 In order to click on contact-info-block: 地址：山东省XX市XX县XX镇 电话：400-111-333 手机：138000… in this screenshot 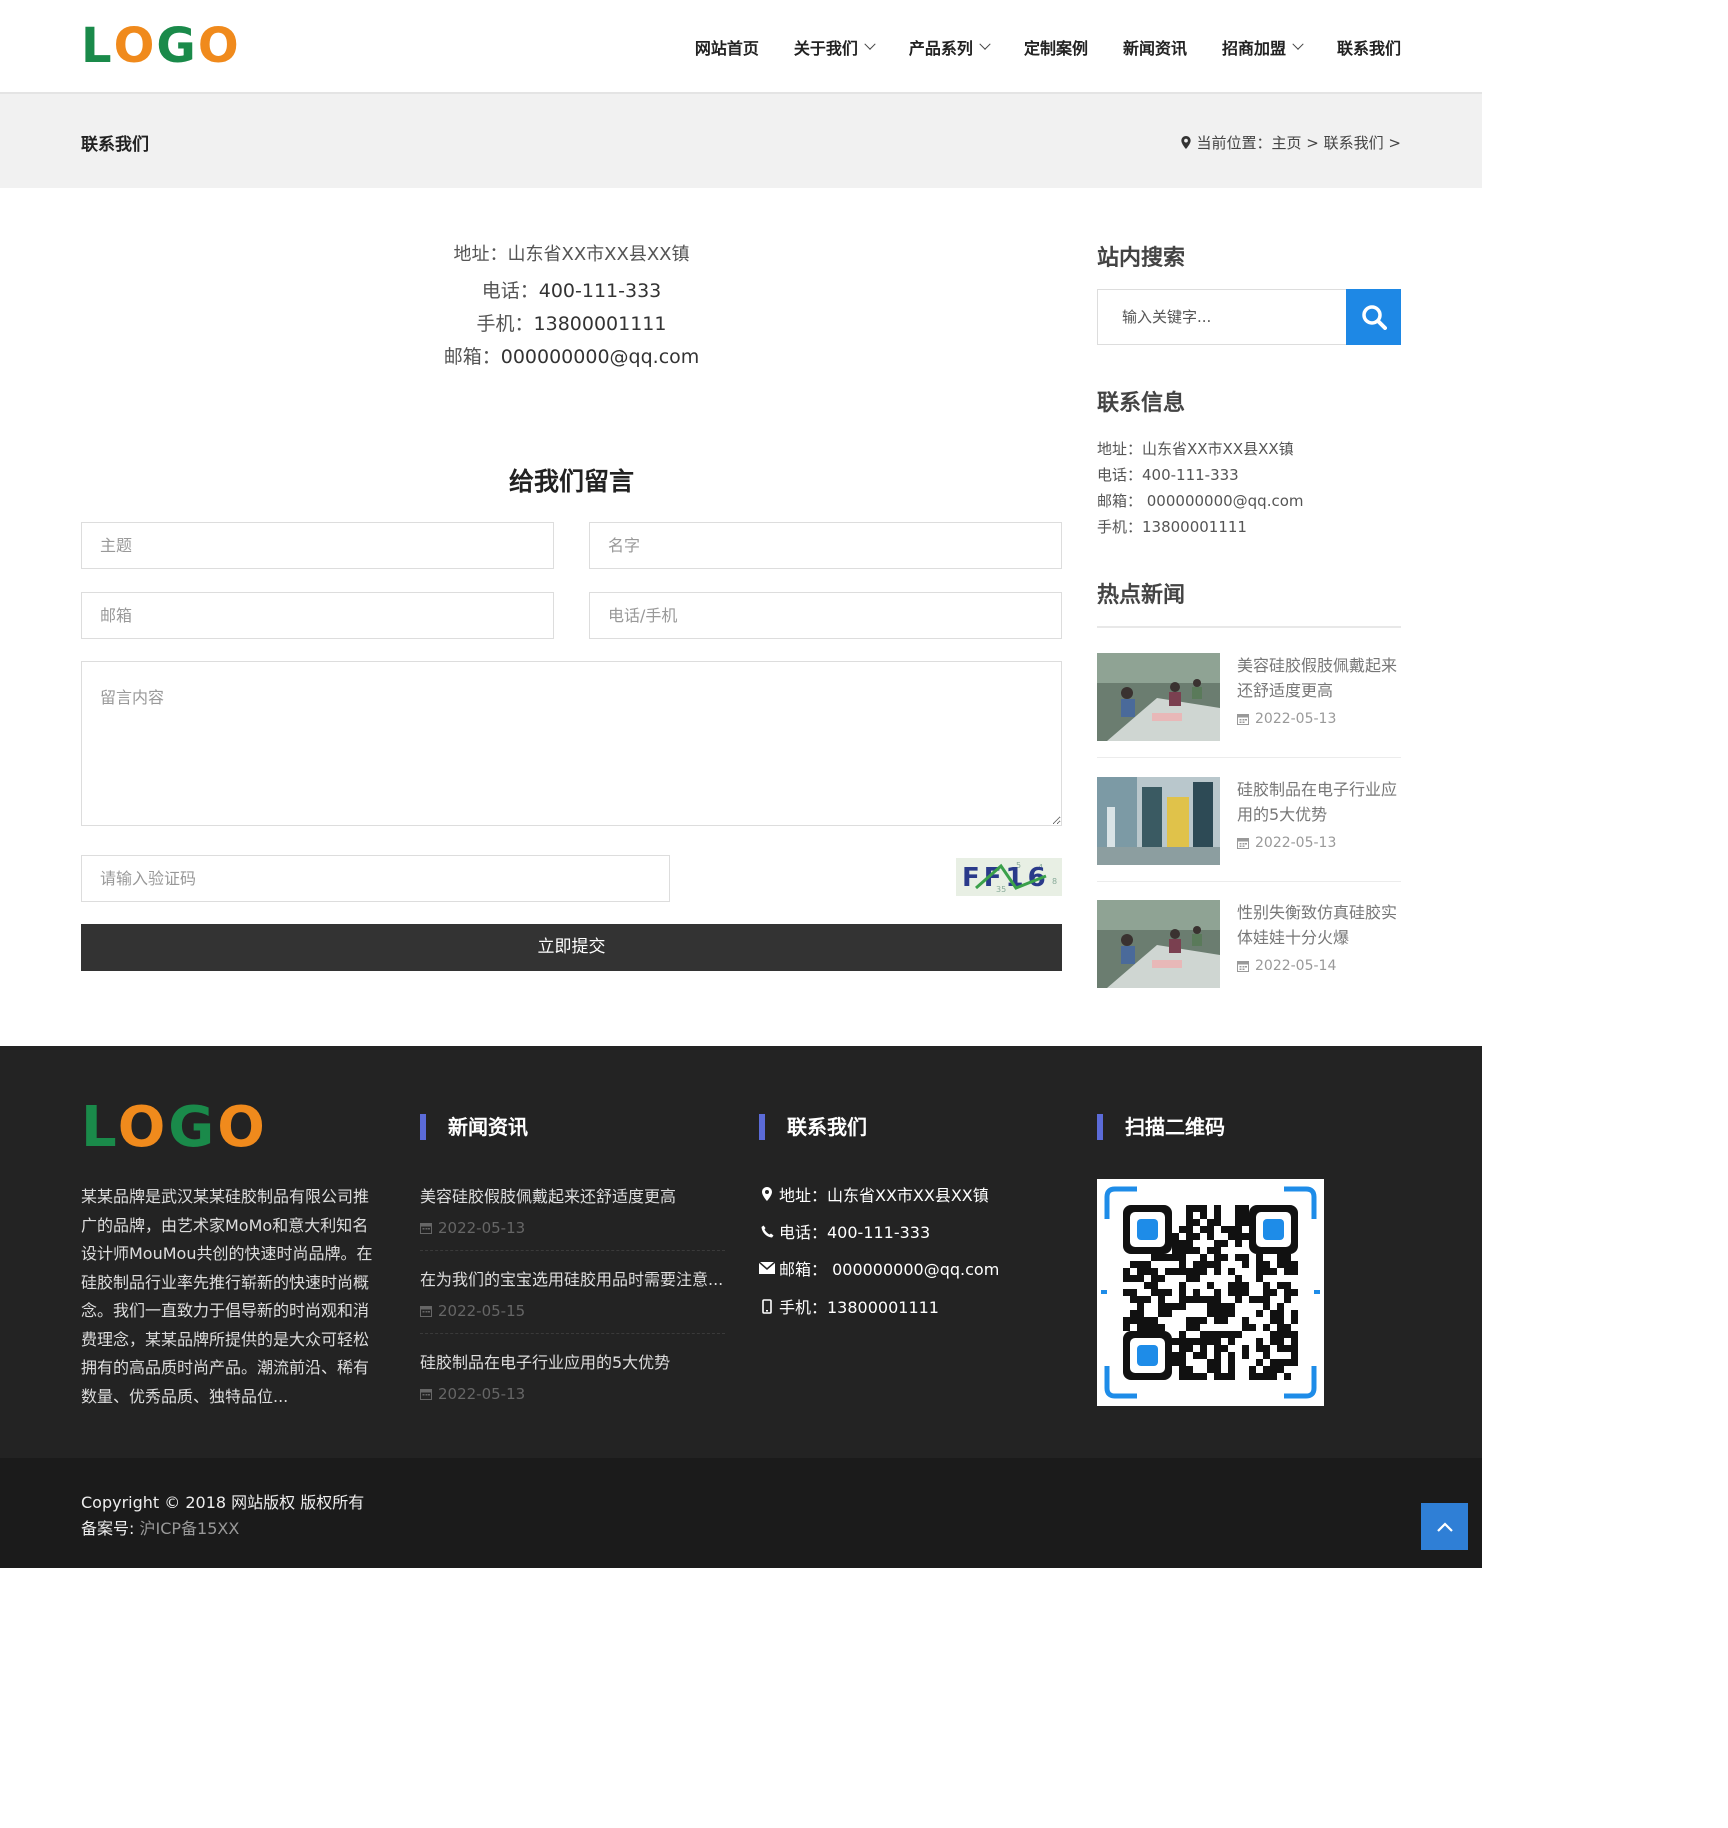, I will do `click(571, 309)`.